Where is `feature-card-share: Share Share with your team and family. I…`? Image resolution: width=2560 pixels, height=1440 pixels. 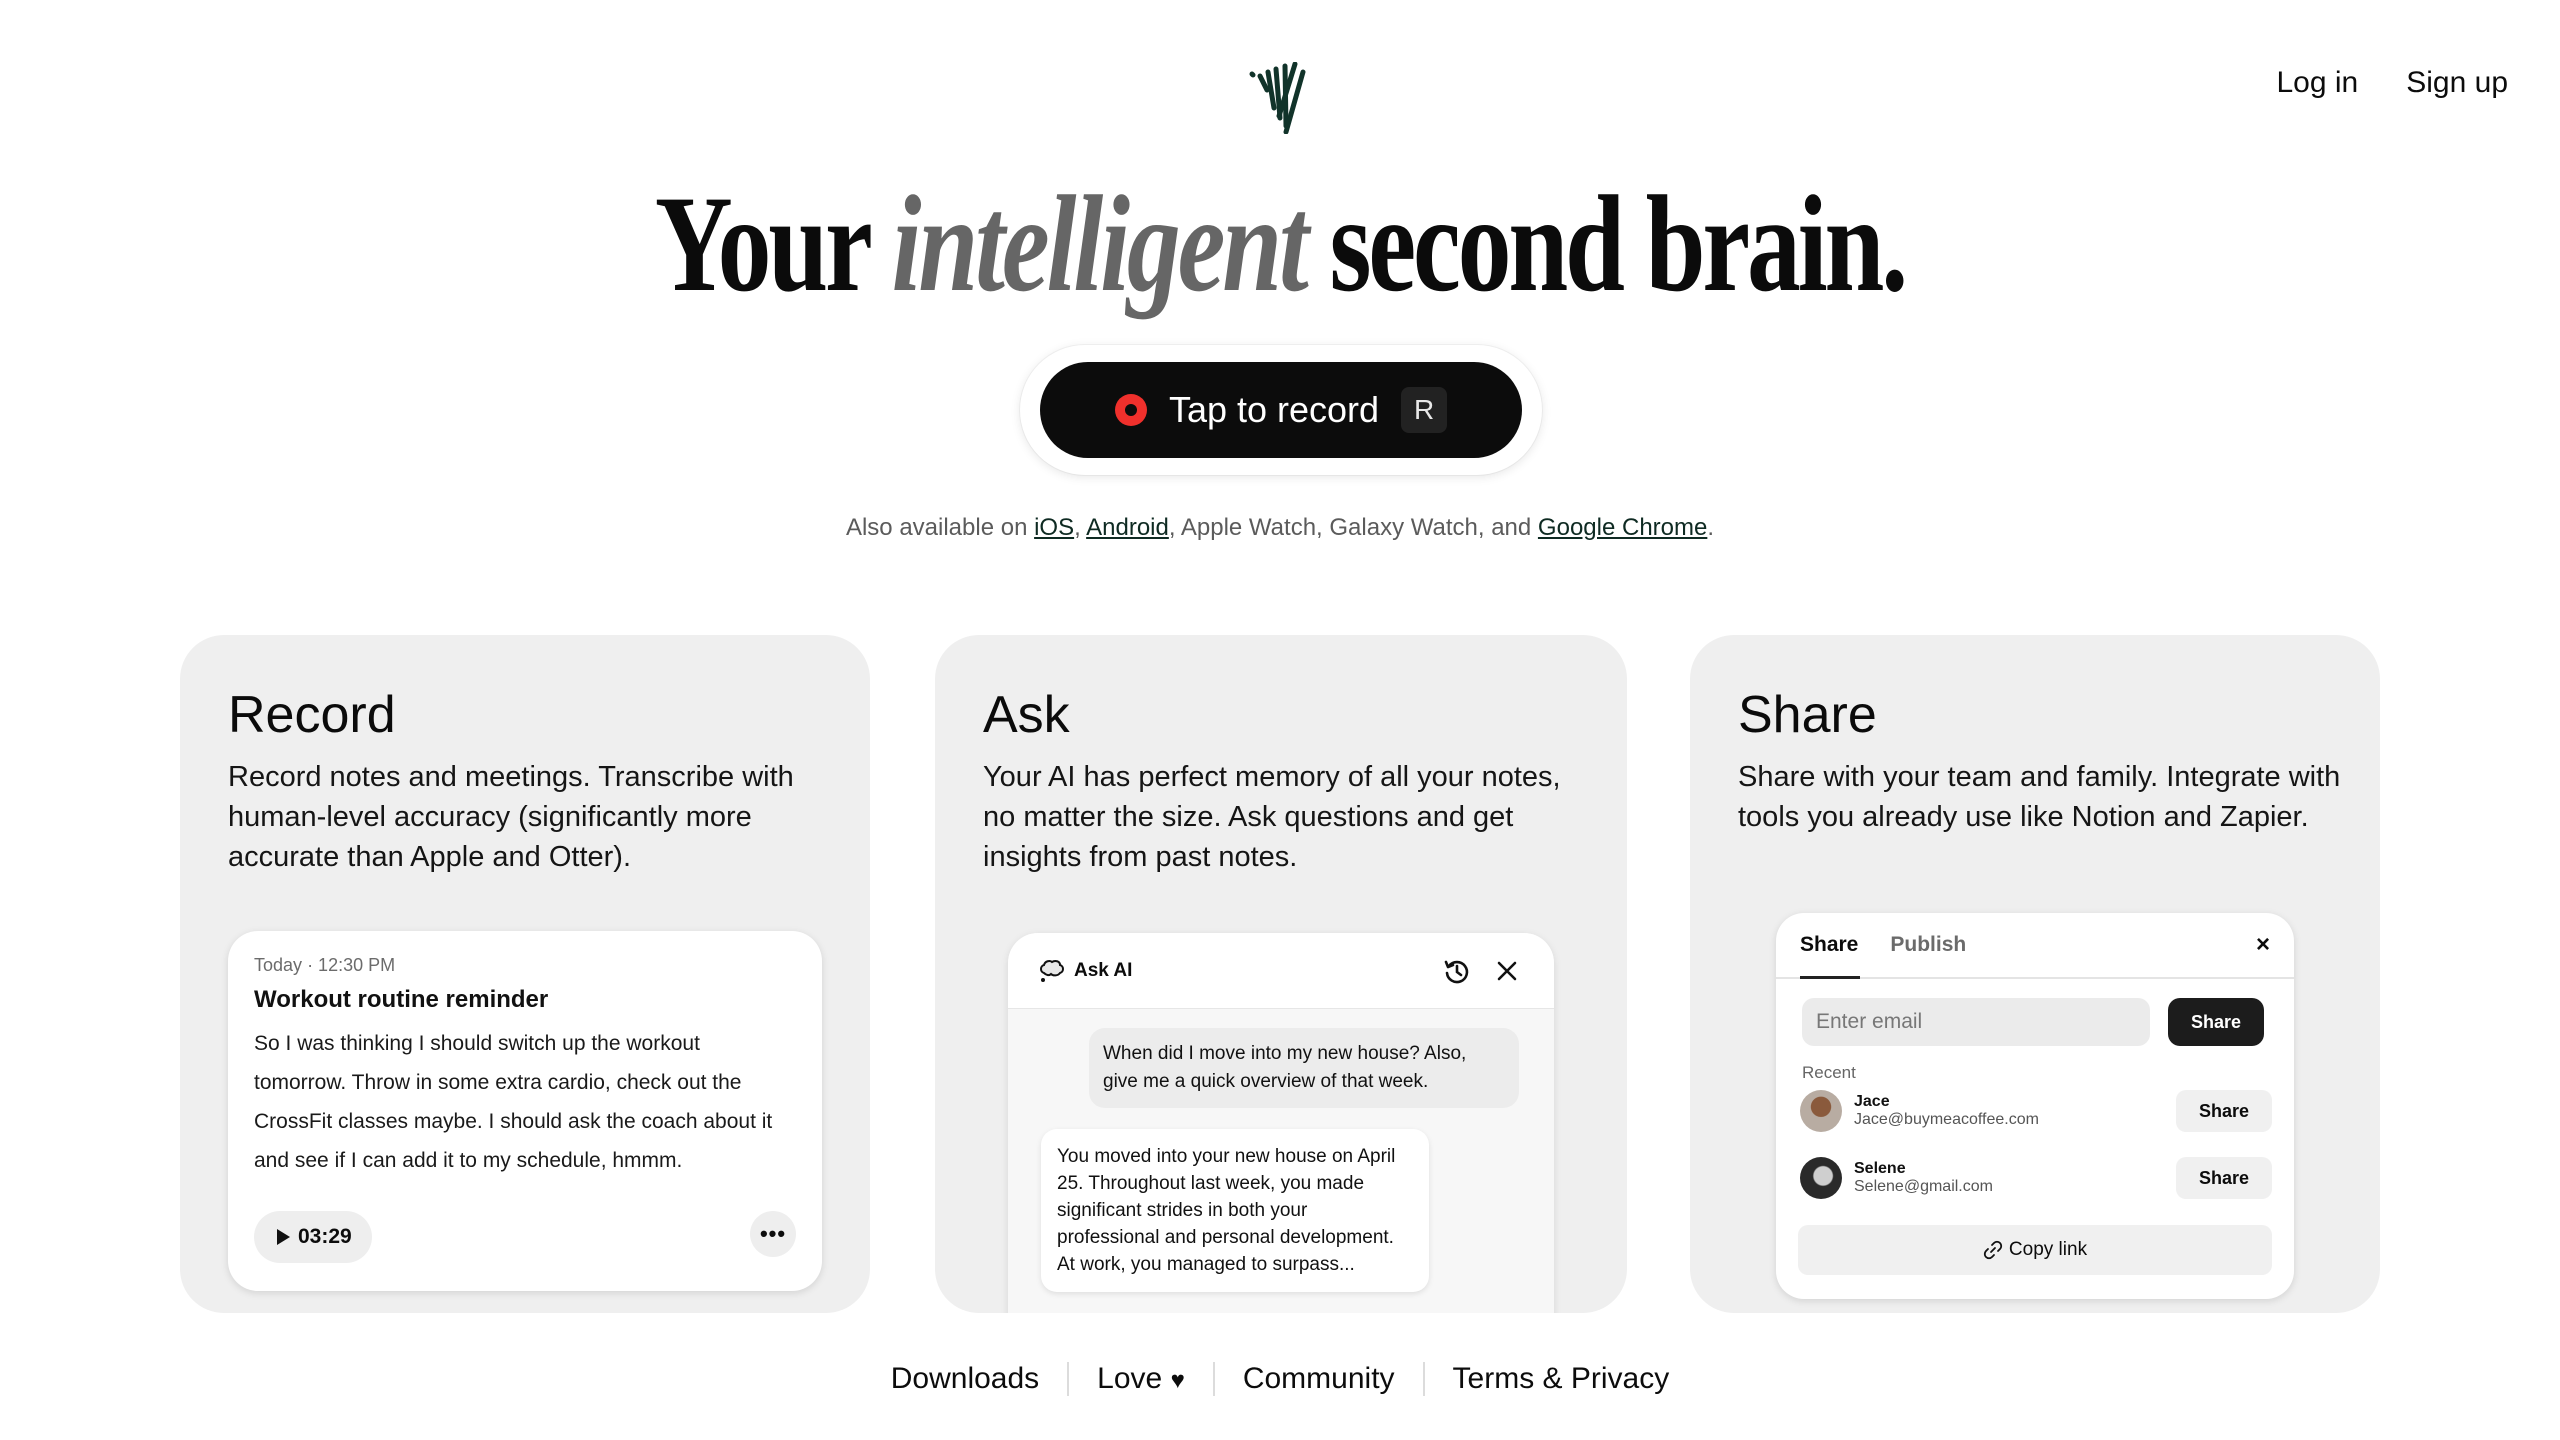 feature-card-share: Share Share with your team and family. I… is located at coordinates (2035, 974).